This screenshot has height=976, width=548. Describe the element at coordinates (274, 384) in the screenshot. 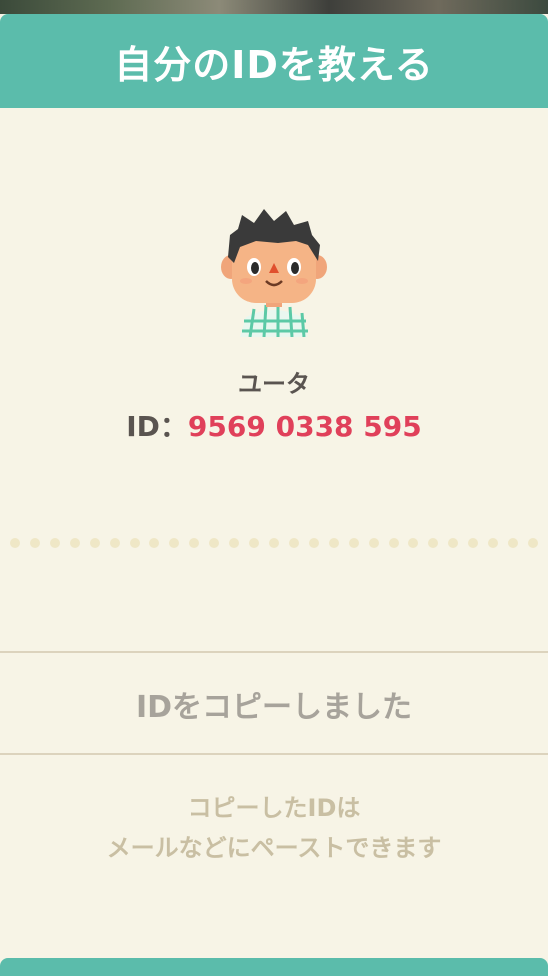

I see `user-name: ユータ` at that location.